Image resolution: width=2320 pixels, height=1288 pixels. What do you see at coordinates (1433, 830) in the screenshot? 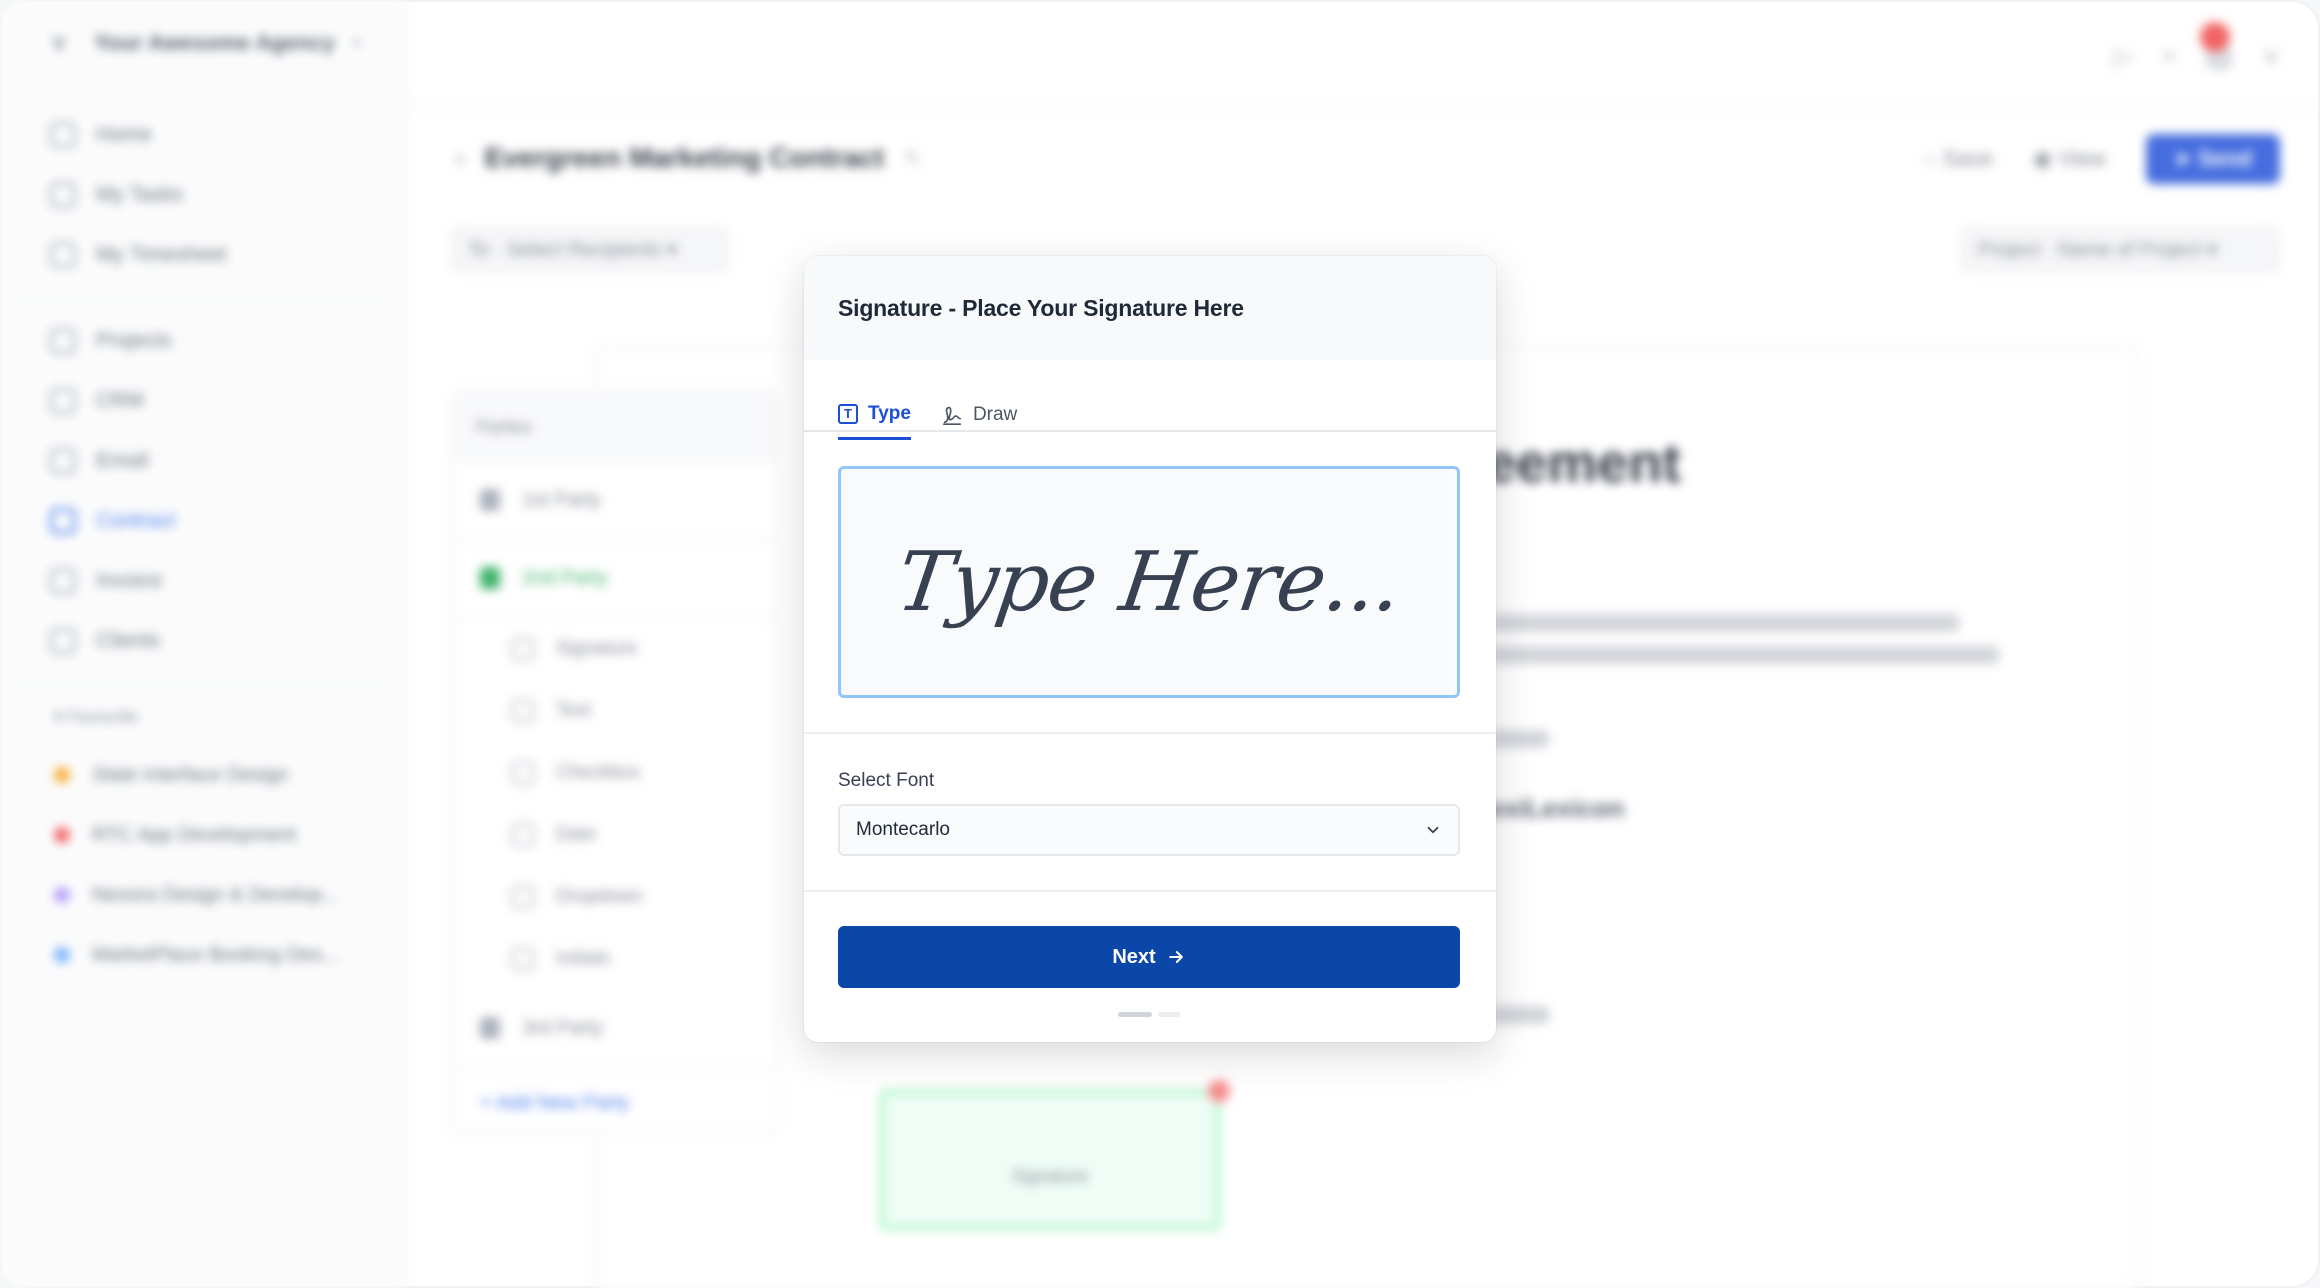
I see `chevron-down-icon` at bounding box center [1433, 830].